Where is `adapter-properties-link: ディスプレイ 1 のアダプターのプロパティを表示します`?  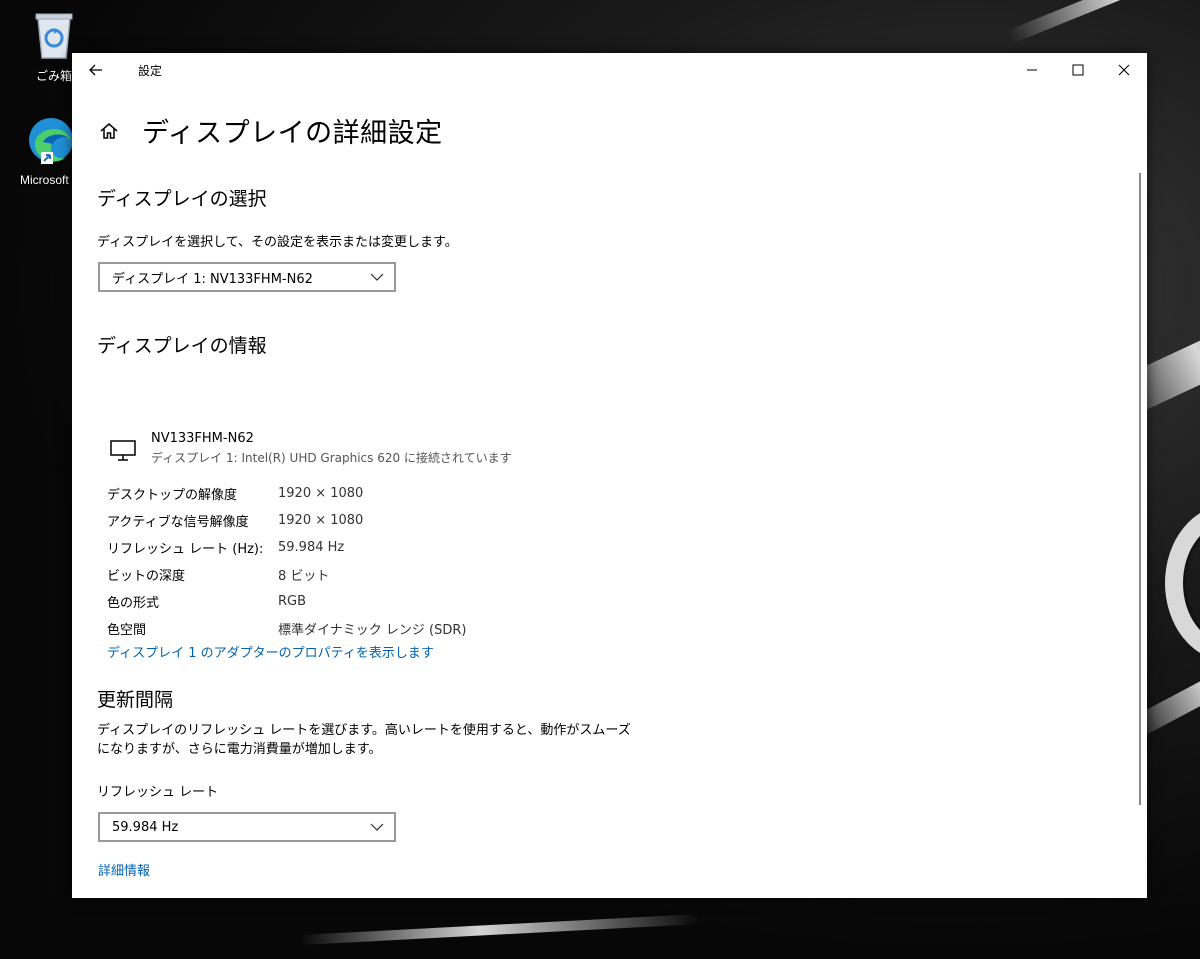 adapter-properties-link: ディスプレイ 1 のアダプターのプロパティを表示します is located at coordinates (270, 651).